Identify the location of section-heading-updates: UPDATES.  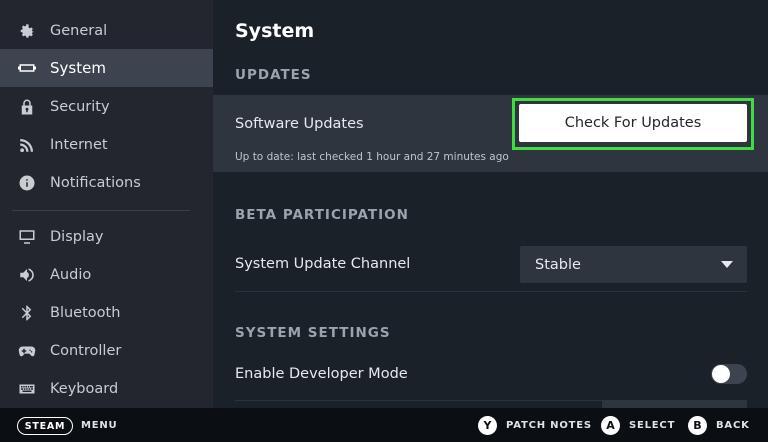
(273, 75).